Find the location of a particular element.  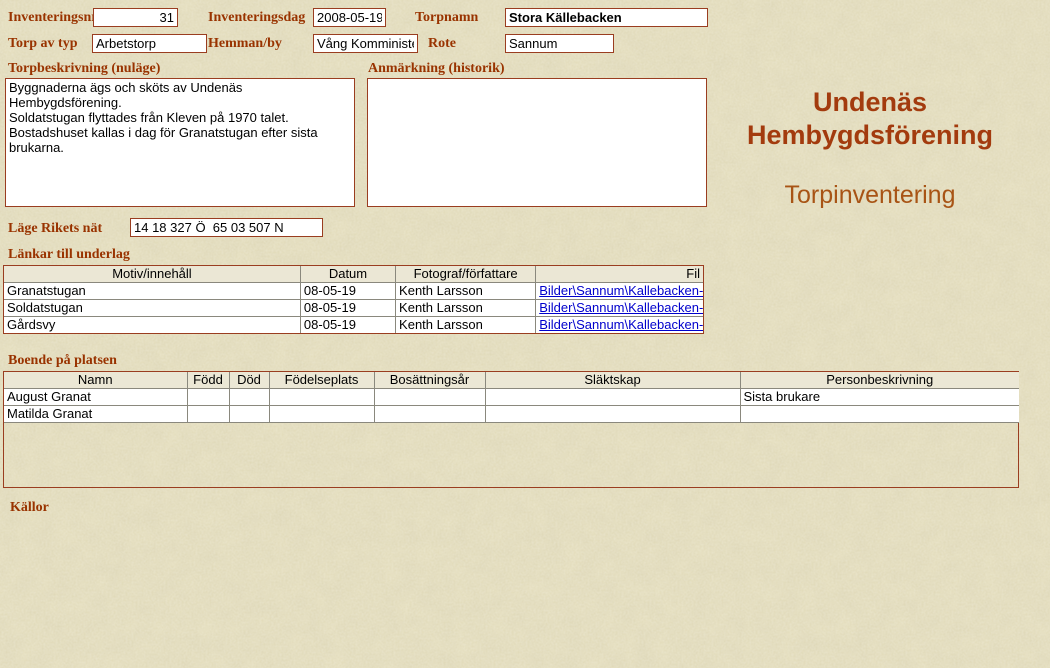

inventeringsdag-input is located at coordinates (349, 17).